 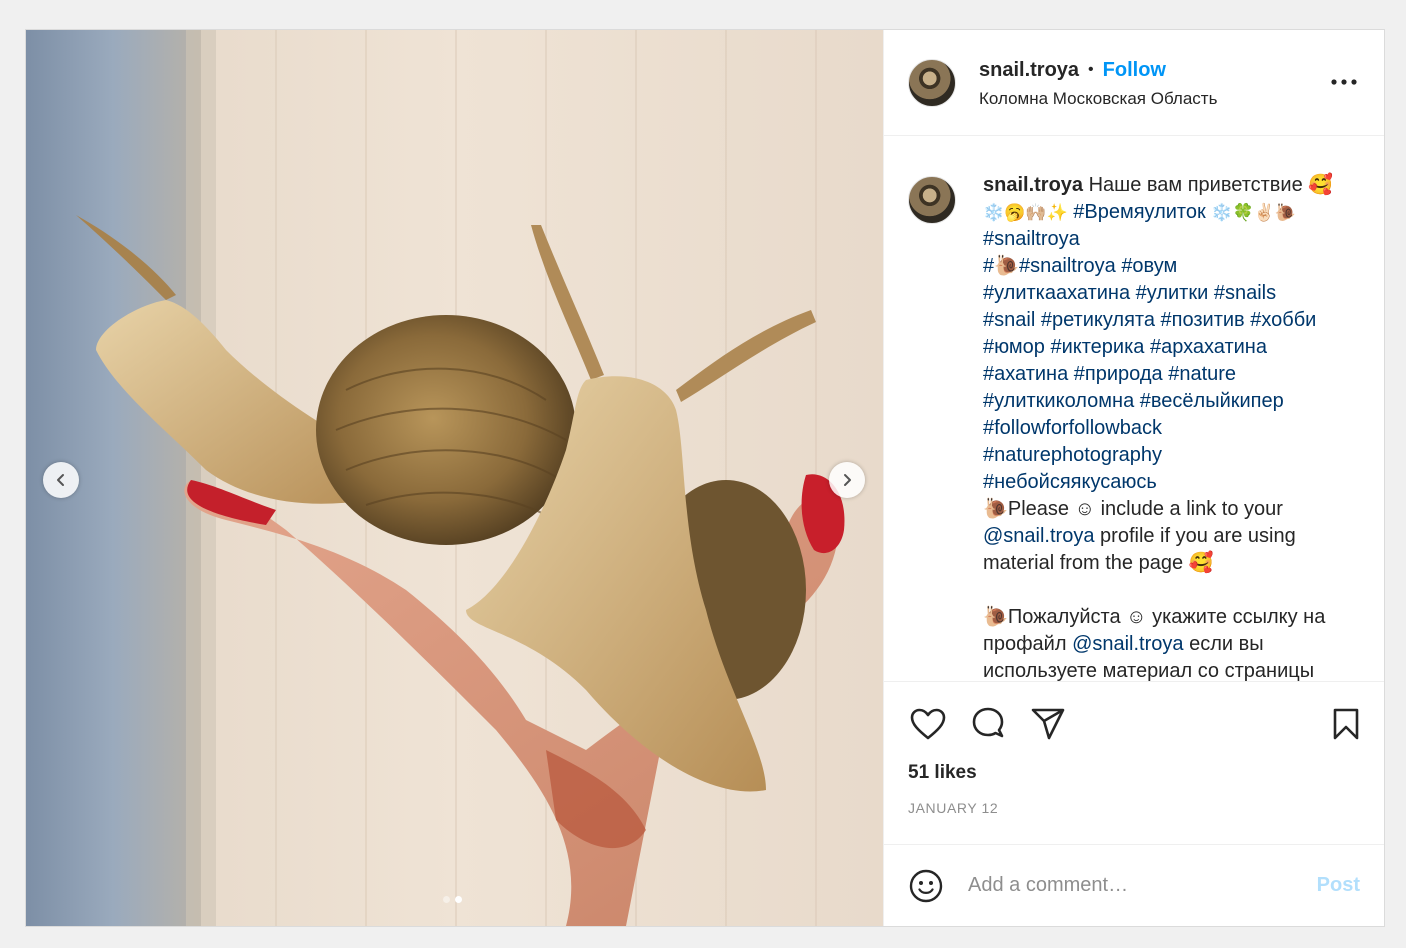 What do you see at coordinates (1283, 320) in the screenshot?
I see `hashtag-link: #хобби` at bounding box center [1283, 320].